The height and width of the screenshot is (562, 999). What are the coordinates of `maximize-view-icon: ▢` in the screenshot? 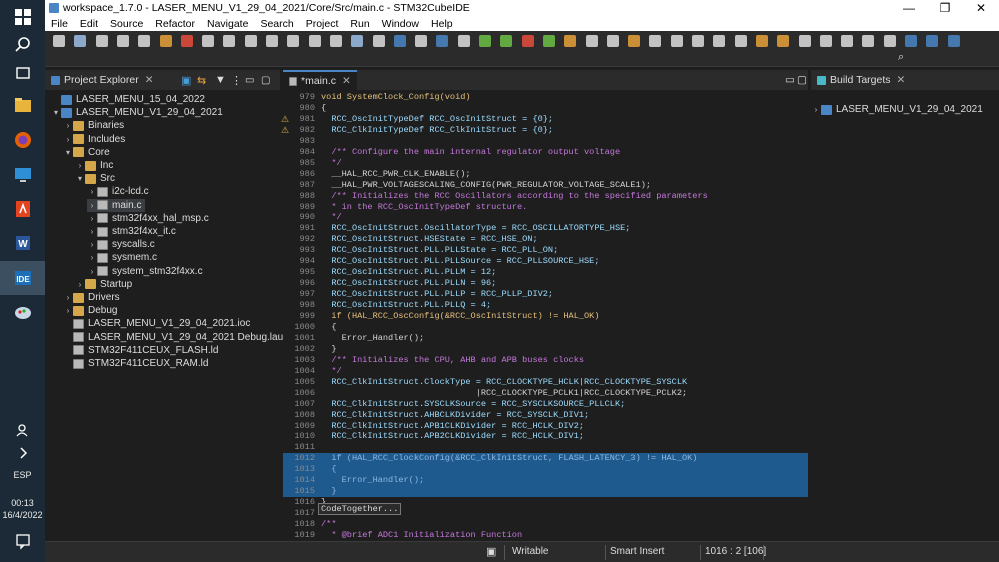 It's located at (265, 80).